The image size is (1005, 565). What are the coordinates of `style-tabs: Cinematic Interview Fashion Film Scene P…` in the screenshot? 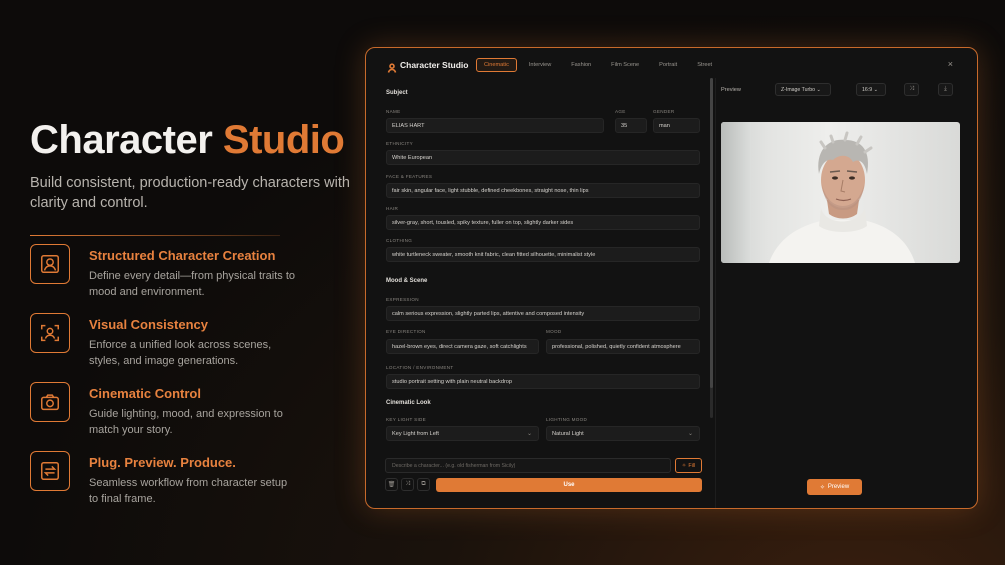 It's located at (598, 65).